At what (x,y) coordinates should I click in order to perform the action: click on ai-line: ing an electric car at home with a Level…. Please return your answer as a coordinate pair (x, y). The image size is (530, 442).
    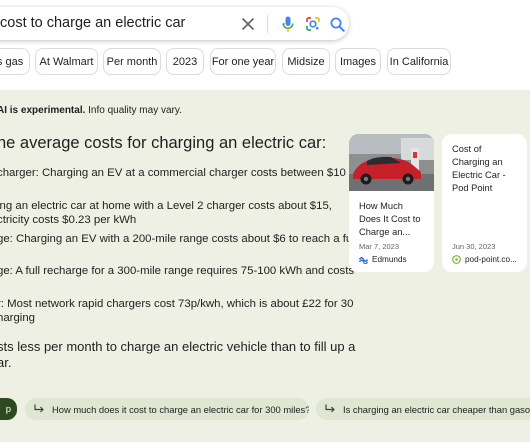
    Looking at the image, I should click on (166, 206).